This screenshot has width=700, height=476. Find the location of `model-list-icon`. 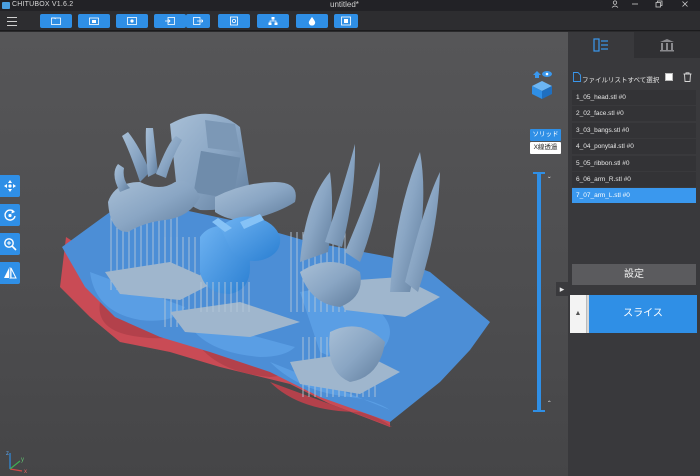

model-list-icon is located at coordinates (600, 45).